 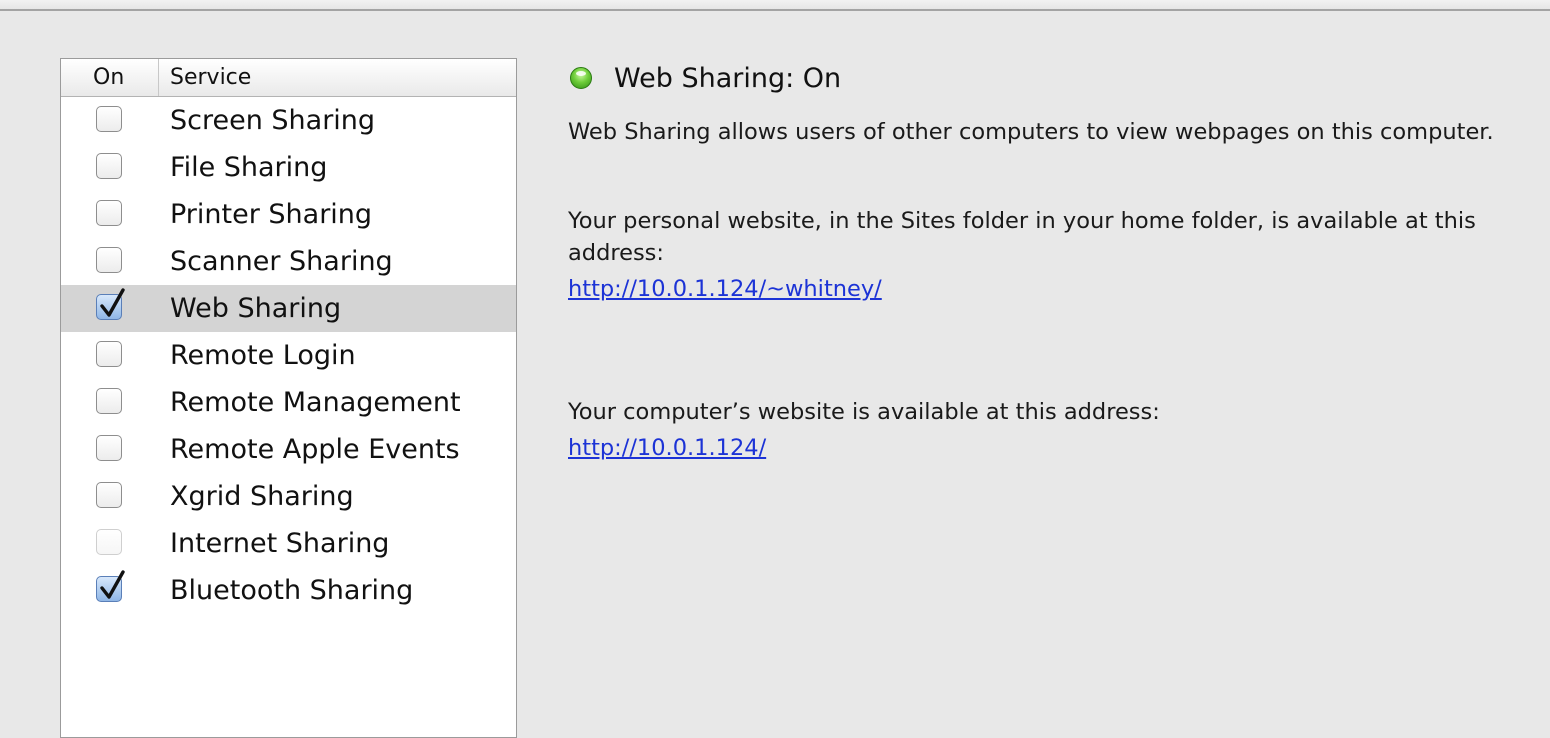 I want to click on service-label: Bluetooth Sharing, so click(x=292, y=590).